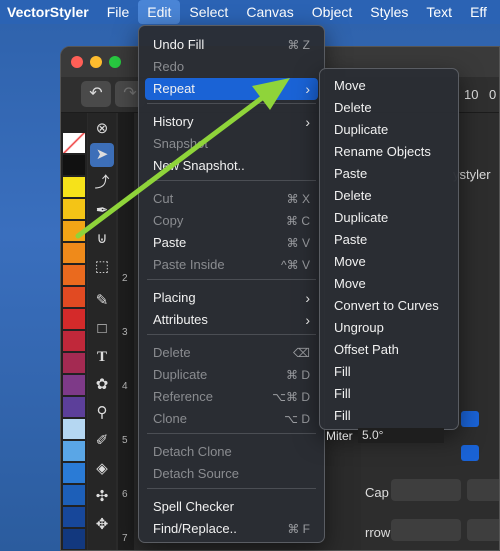 This screenshot has width=500, height=551. Describe the element at coordinates (182, 158) in the screenshot. I see `annotation-arrow` at that location.